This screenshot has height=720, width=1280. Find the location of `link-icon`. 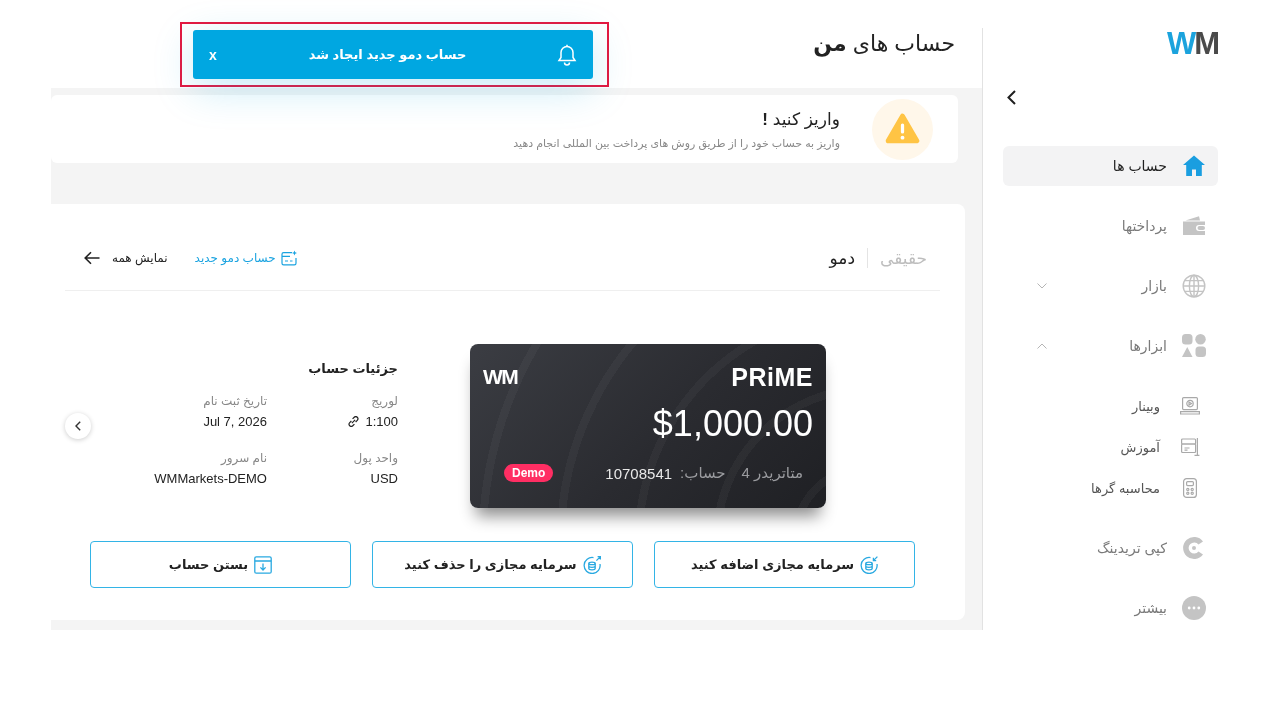

link-icon is located at coordinates (354, 421).